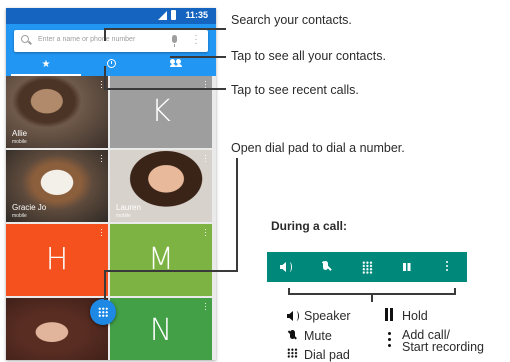  What do you see at coordinates (318, 148) in the screenshot?
I see `callout-dialpad: Open dial pad to dial a number.` at bounding box center [318, 148].